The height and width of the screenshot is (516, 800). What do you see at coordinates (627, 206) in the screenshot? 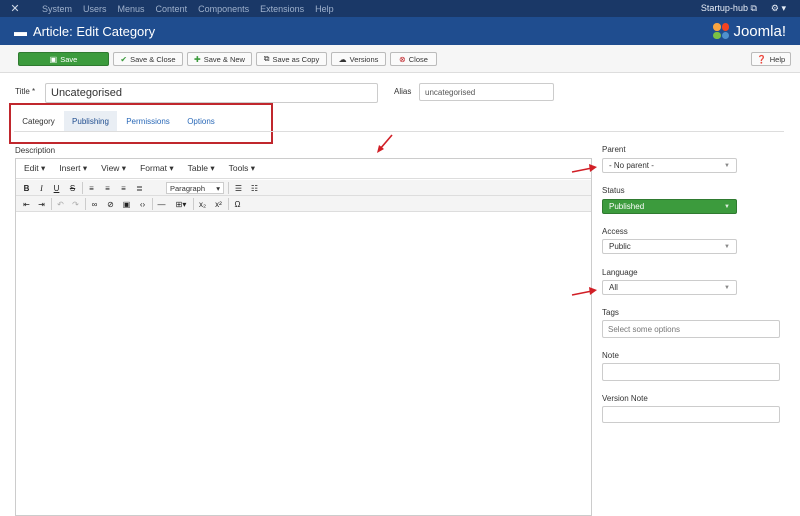
I see `status-value: Published` at bounding box center [627, 206].